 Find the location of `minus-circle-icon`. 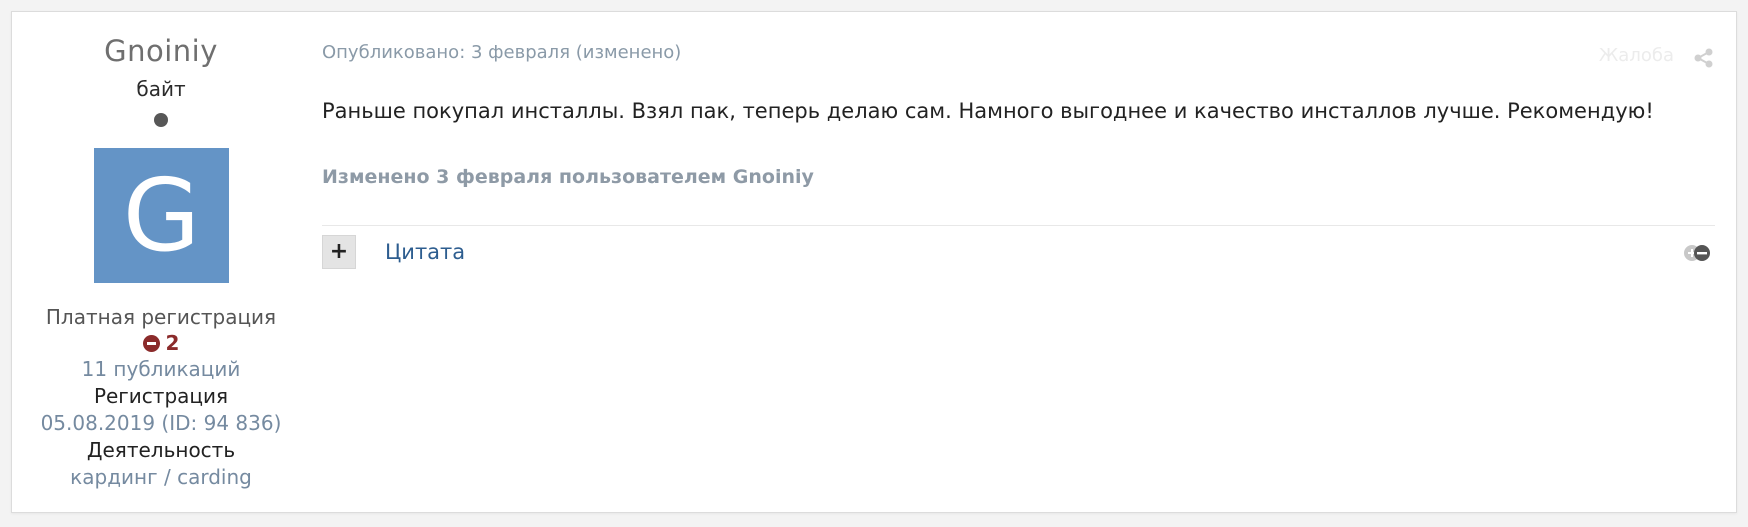

minus-circle-icon is located at coordinates (151, 343).